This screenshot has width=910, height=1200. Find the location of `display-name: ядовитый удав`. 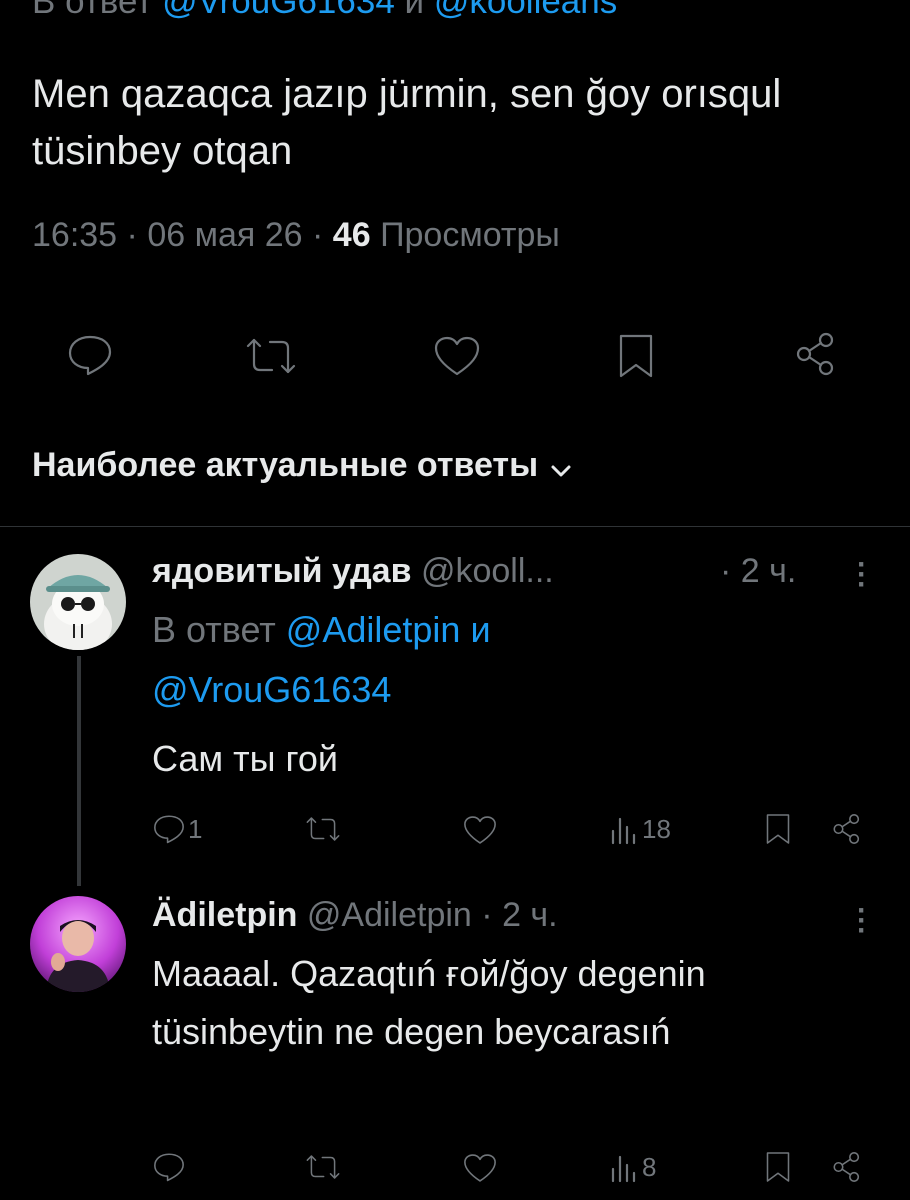

display-name: ядовитый удав is located at coordinates (281, 571).